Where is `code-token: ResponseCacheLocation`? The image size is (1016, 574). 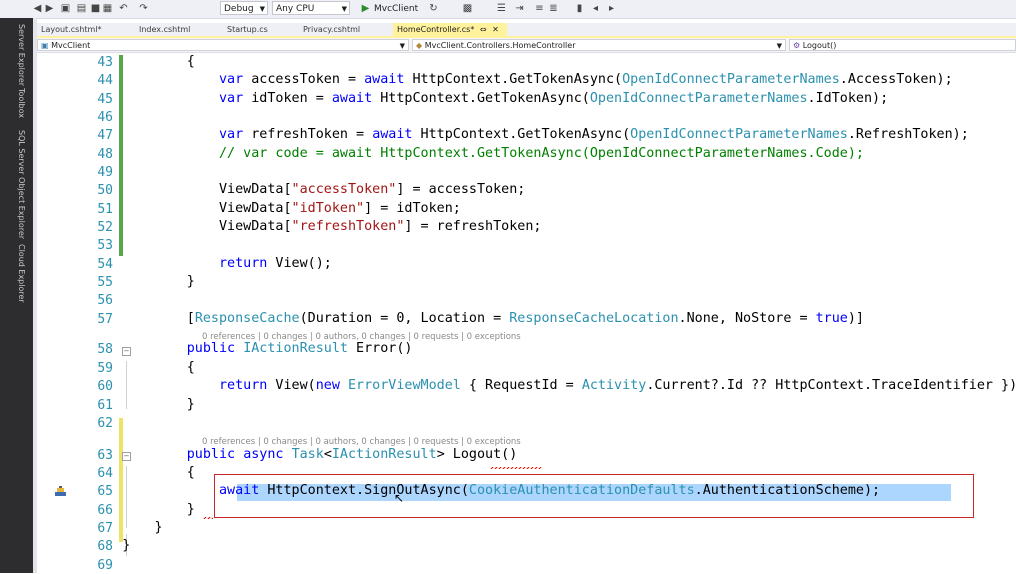 code-token: ResponseCacheLocation is located at coordinates (594, 318).